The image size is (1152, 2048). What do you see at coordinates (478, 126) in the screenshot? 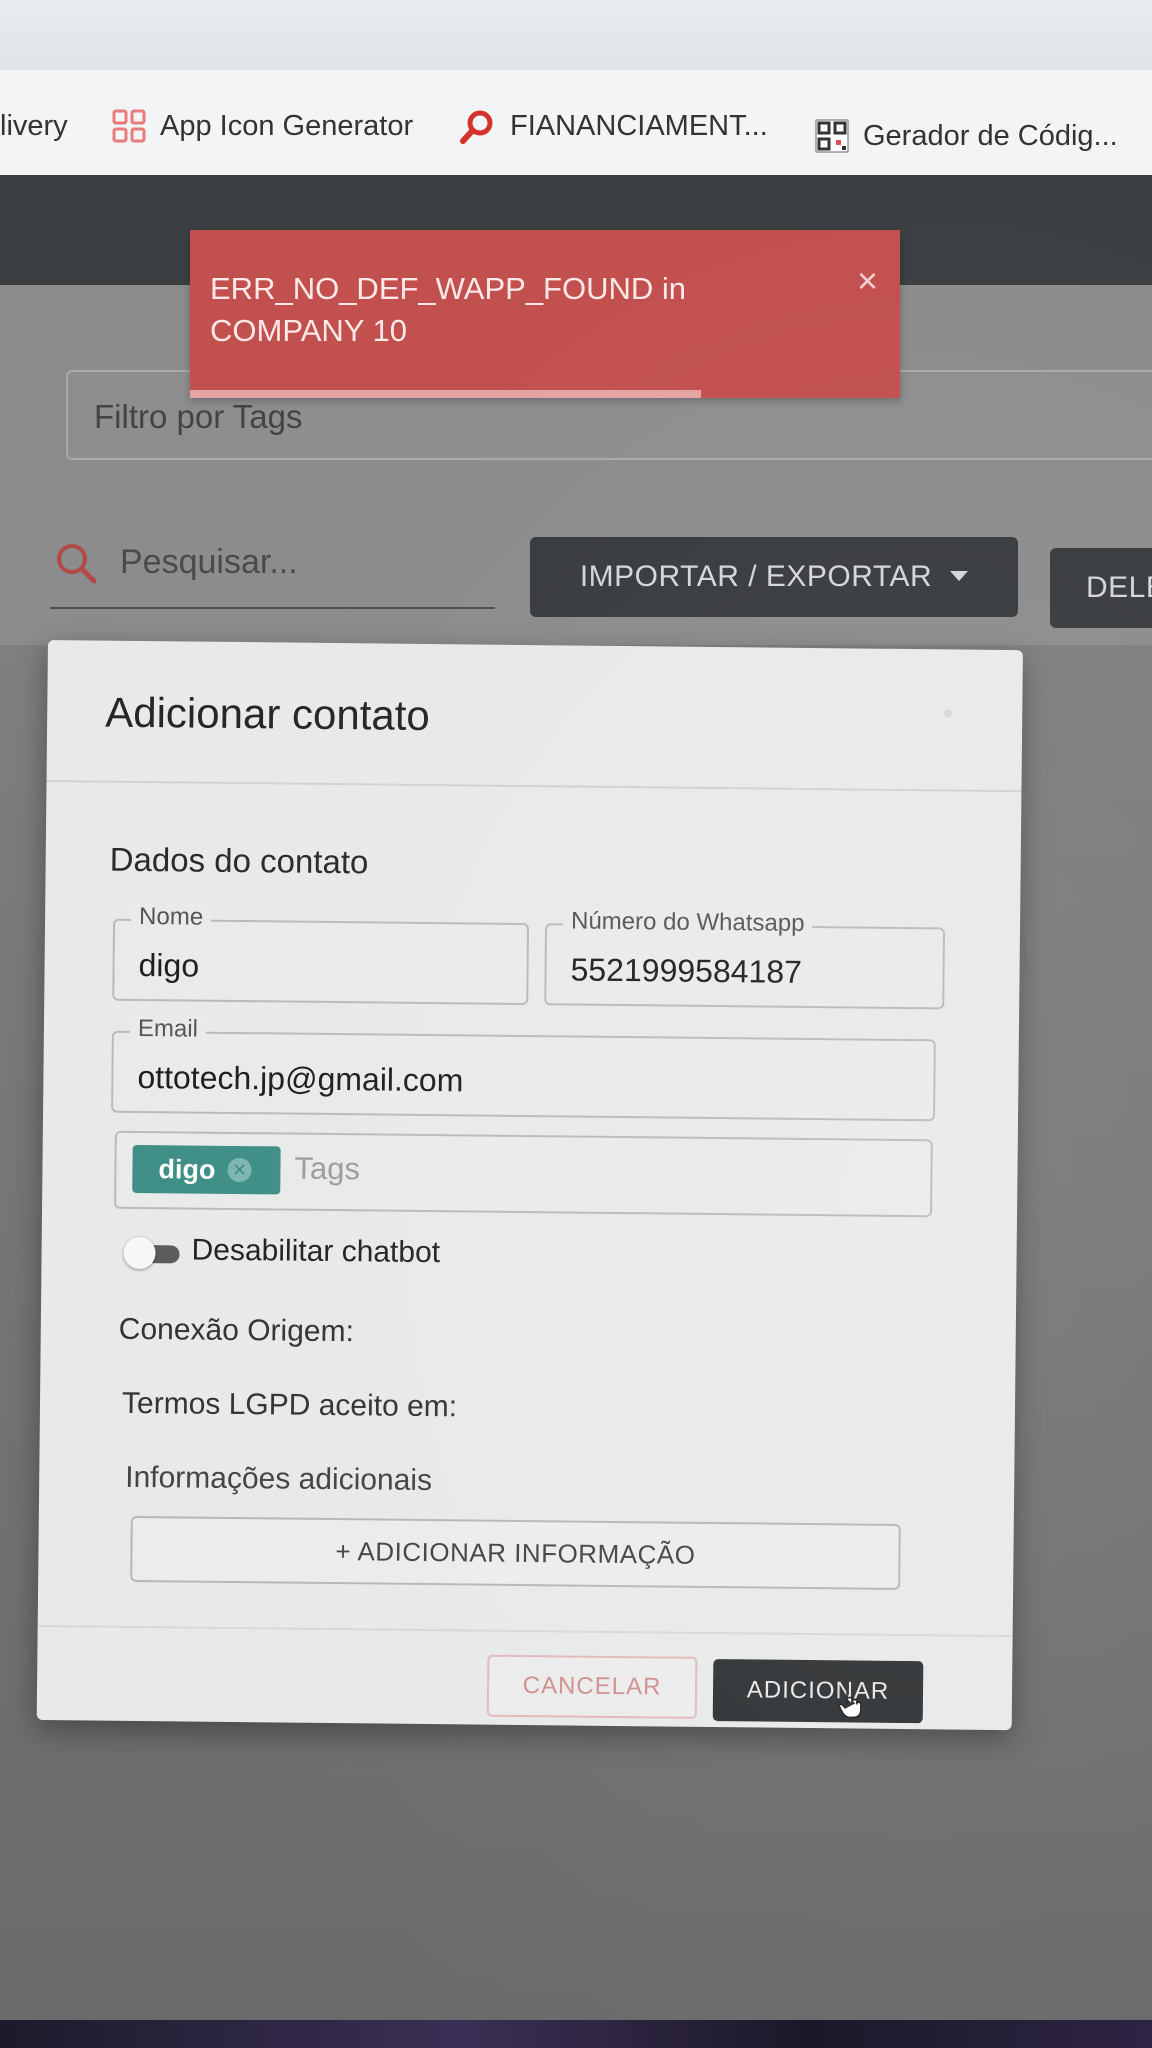
I see `search-brand-icon` at bounding box center [478, 126].